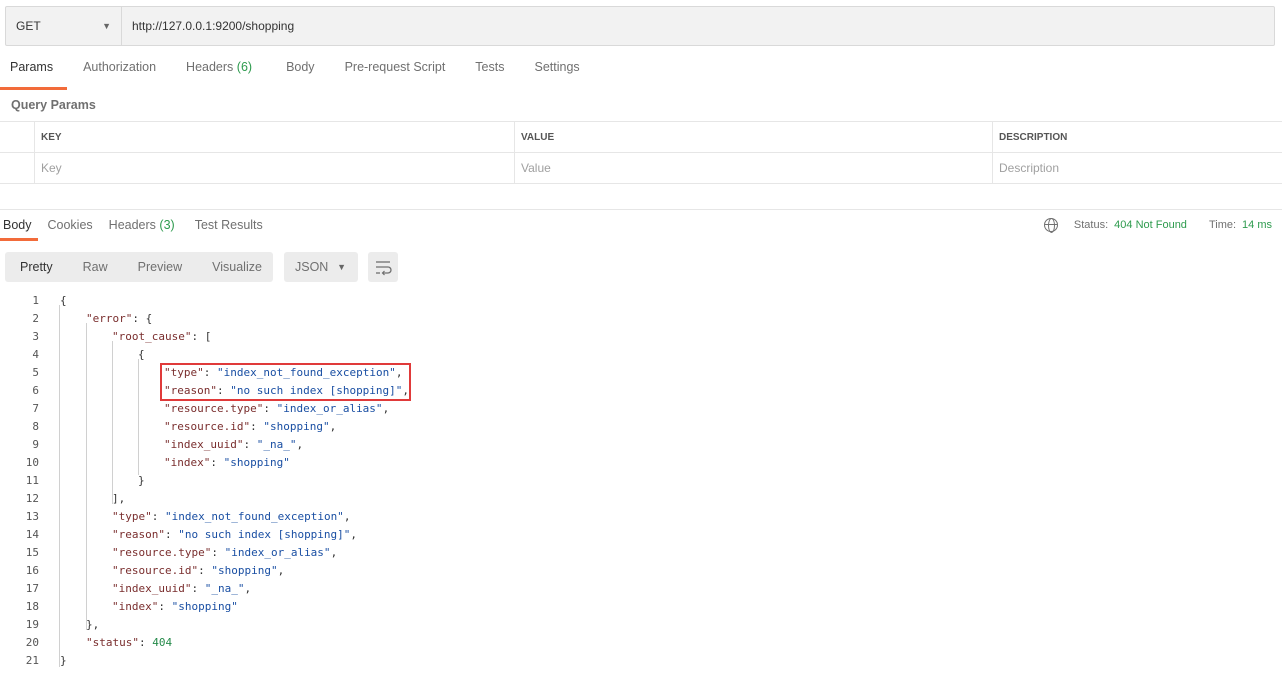  What do you see at coordinates (32, 462) in the screenshot?
I see `line-number: 10` at bounding box center [32, 462].